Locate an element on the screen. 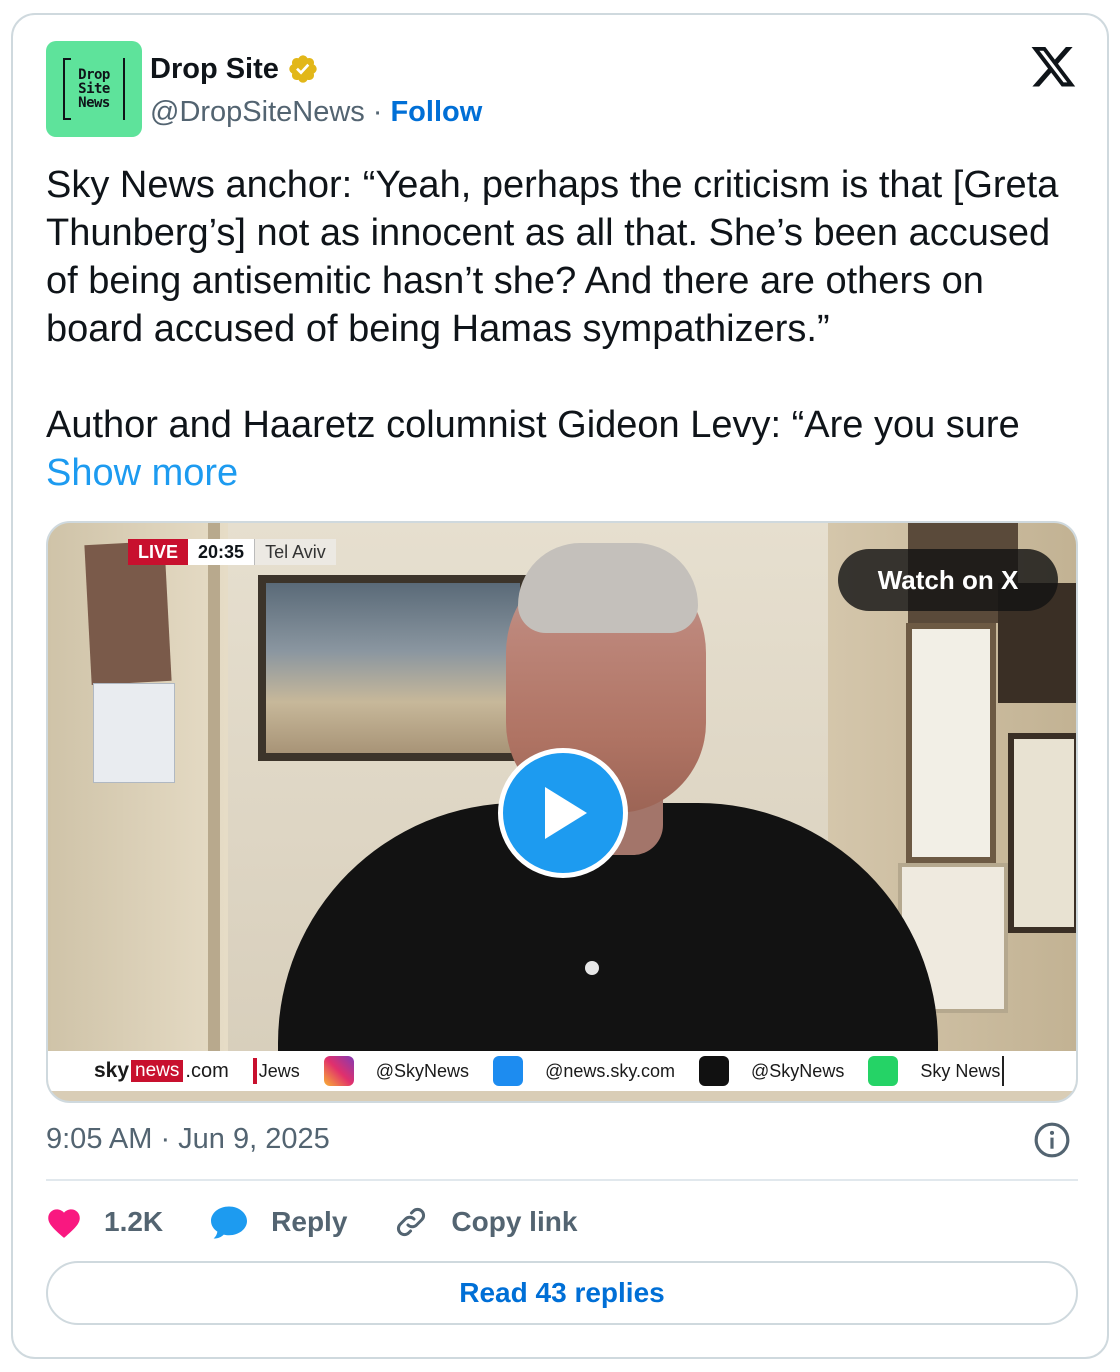 Image resolution: width=1120 pixels, height=1372 pixels. wall-painting is located at coordinates (393, 668).